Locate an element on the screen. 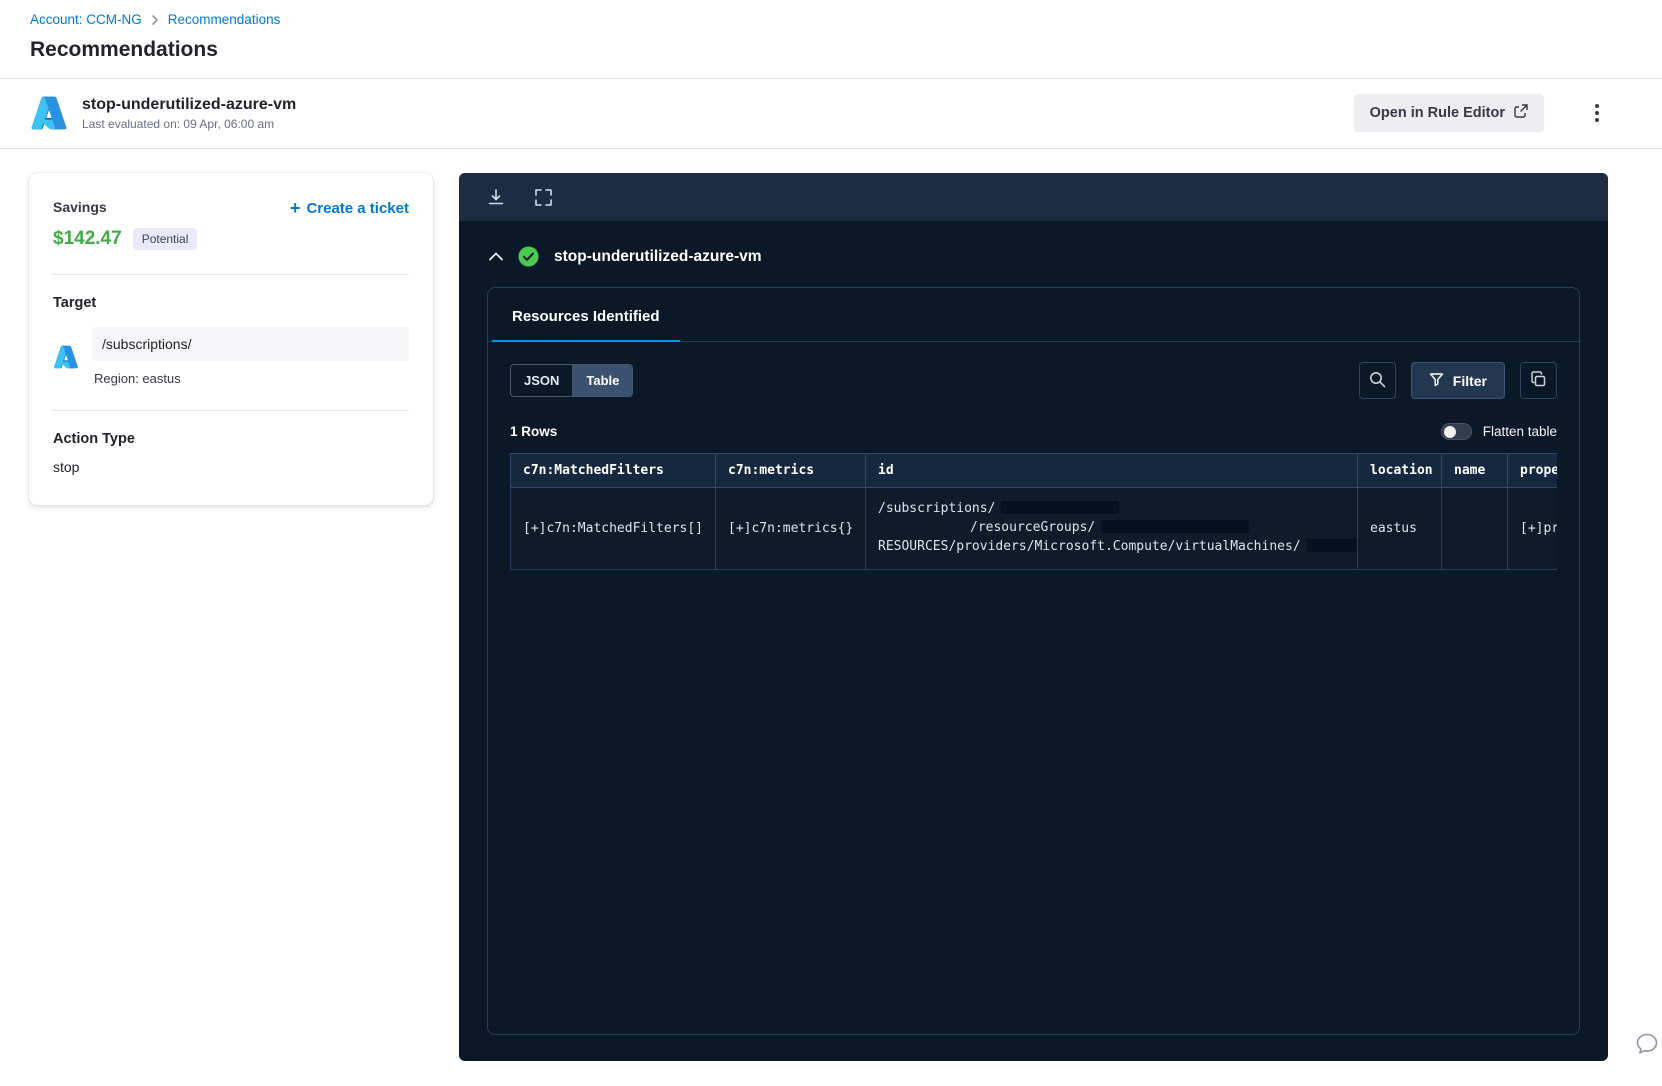 The height and width of the screenshot is (1086, 1662). more-options-menu-icon is located at coordinates (1597, 113).